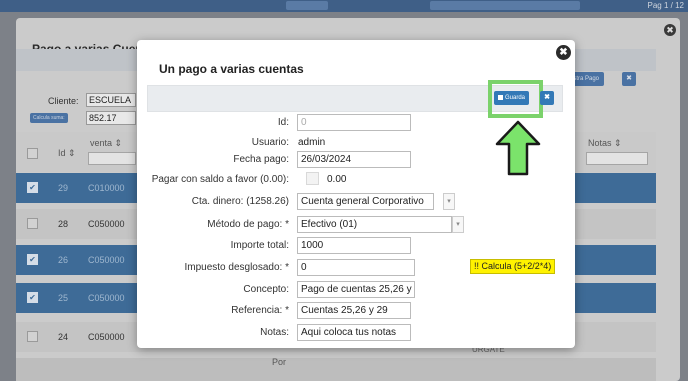  What do you see at coordinates (112, 158) in the screenshot?
I see `venta-filter-input` at bounding box center [112, 158].